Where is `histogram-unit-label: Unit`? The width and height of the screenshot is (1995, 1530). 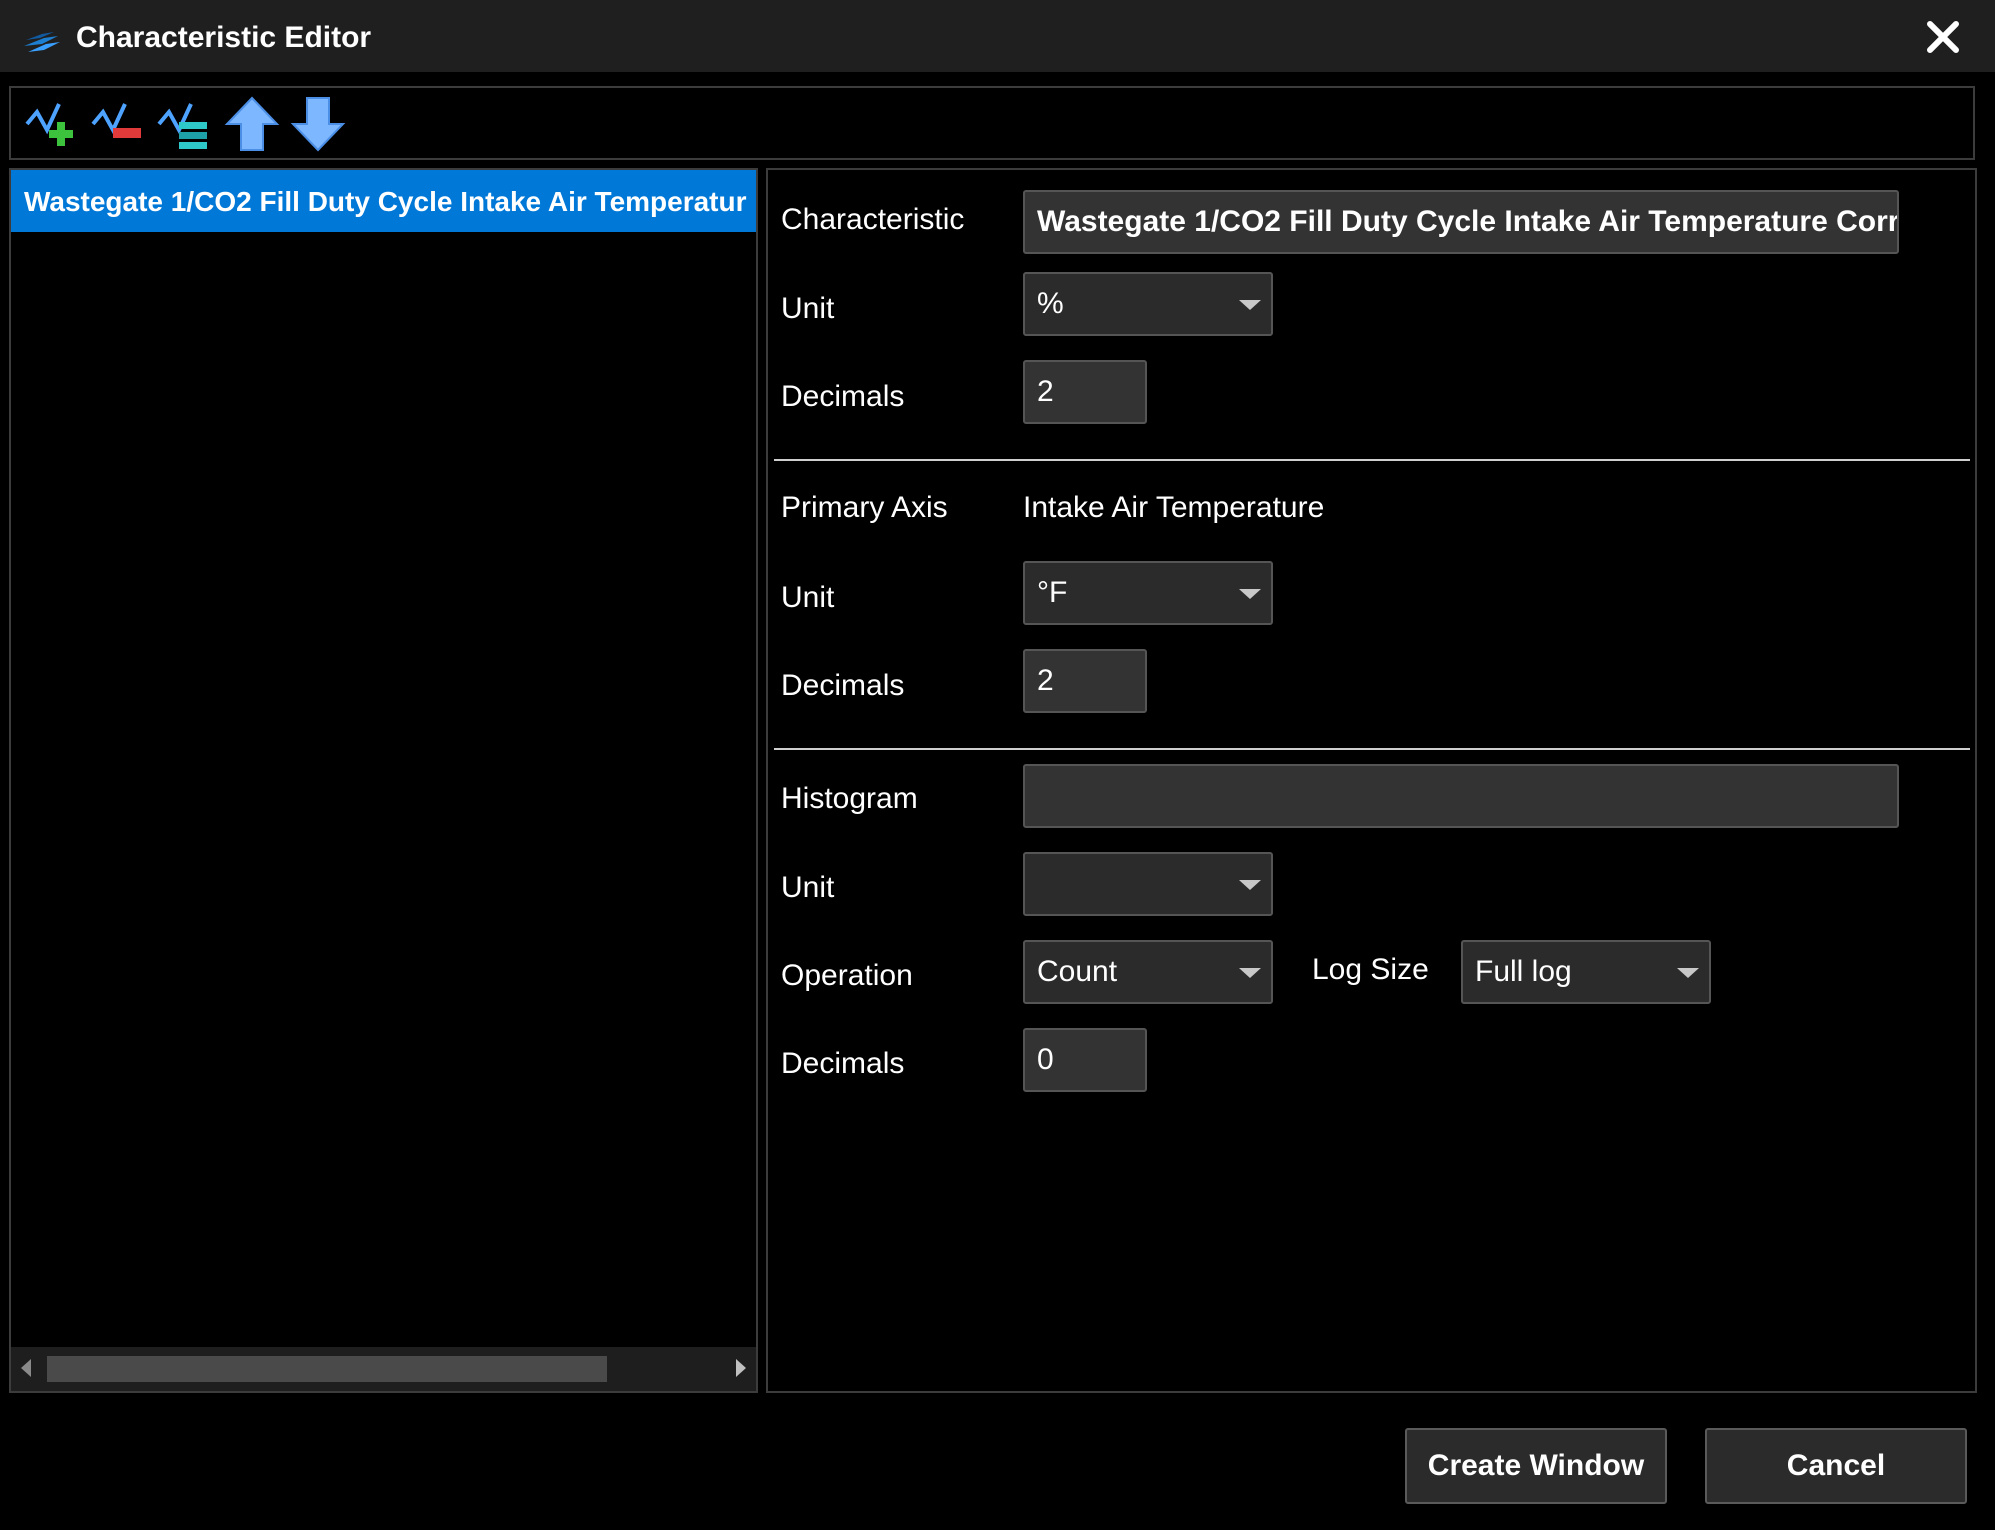
histogram-unit-label: Unit is located at coordinates (808, 887).